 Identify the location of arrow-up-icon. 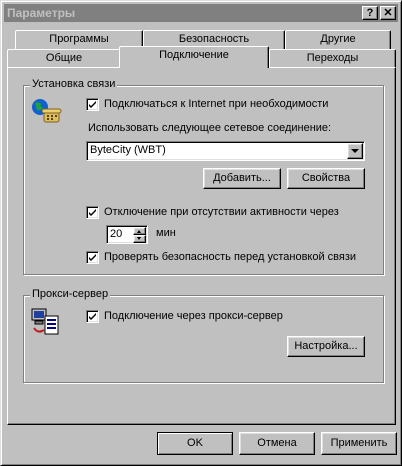
(139, 231).